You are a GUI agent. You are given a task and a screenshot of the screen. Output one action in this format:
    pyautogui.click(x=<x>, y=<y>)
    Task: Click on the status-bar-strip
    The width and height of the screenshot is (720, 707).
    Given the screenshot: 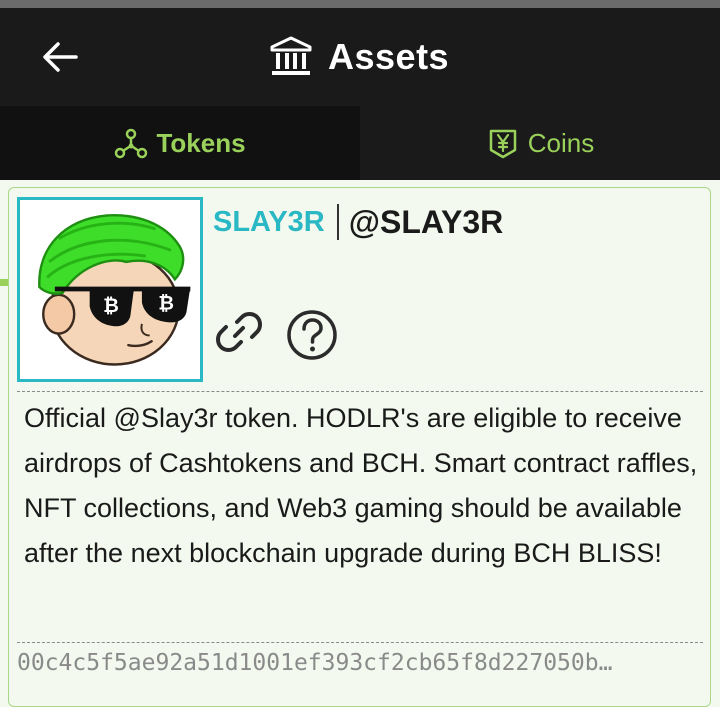 What is the action you would take?
    pyautogui.click(x=360, y=4)
    